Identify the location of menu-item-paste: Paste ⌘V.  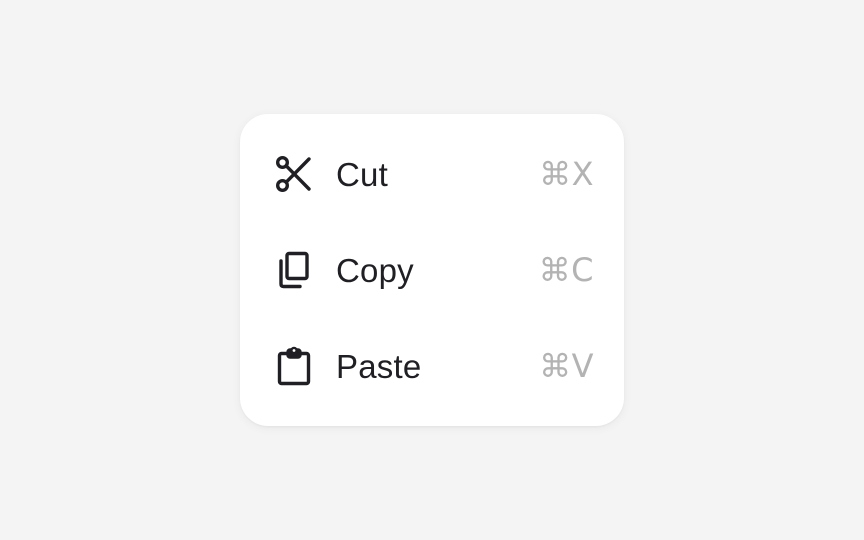
(432, 366).